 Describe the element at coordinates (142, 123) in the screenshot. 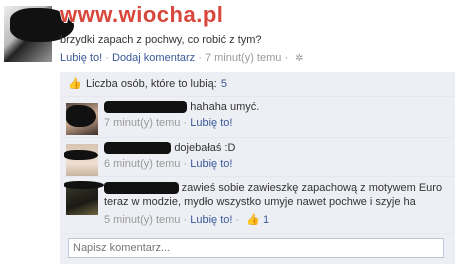

I see `comment-time: 7 minut(y) temu` at that location.